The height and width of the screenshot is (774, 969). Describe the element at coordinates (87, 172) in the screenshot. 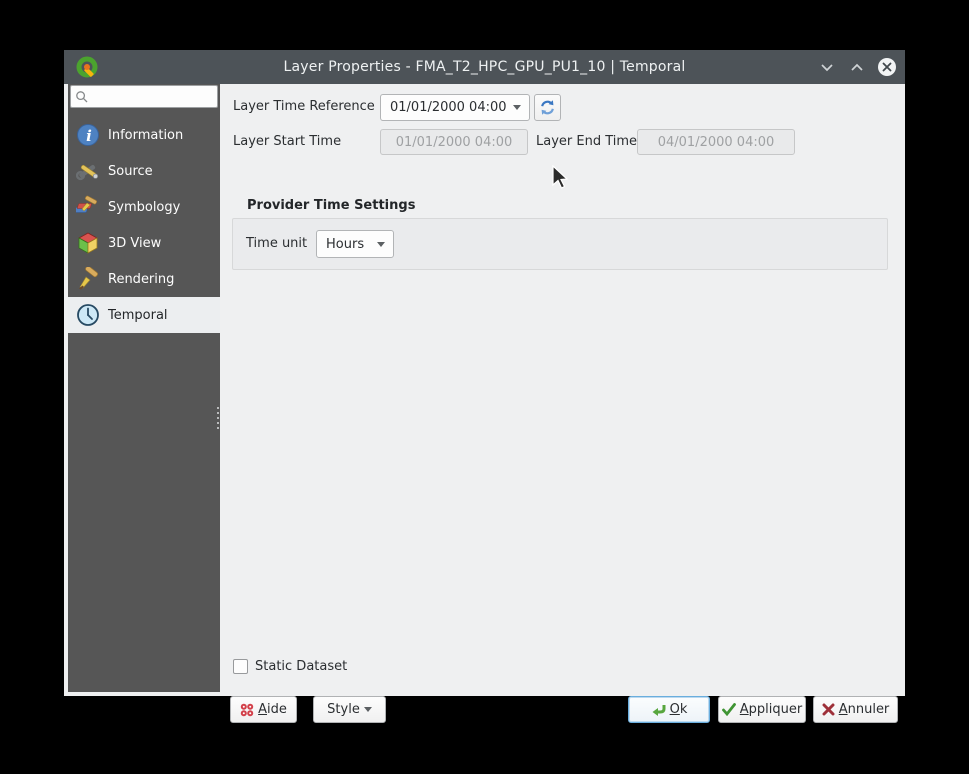

I see `source-icon` at that location.